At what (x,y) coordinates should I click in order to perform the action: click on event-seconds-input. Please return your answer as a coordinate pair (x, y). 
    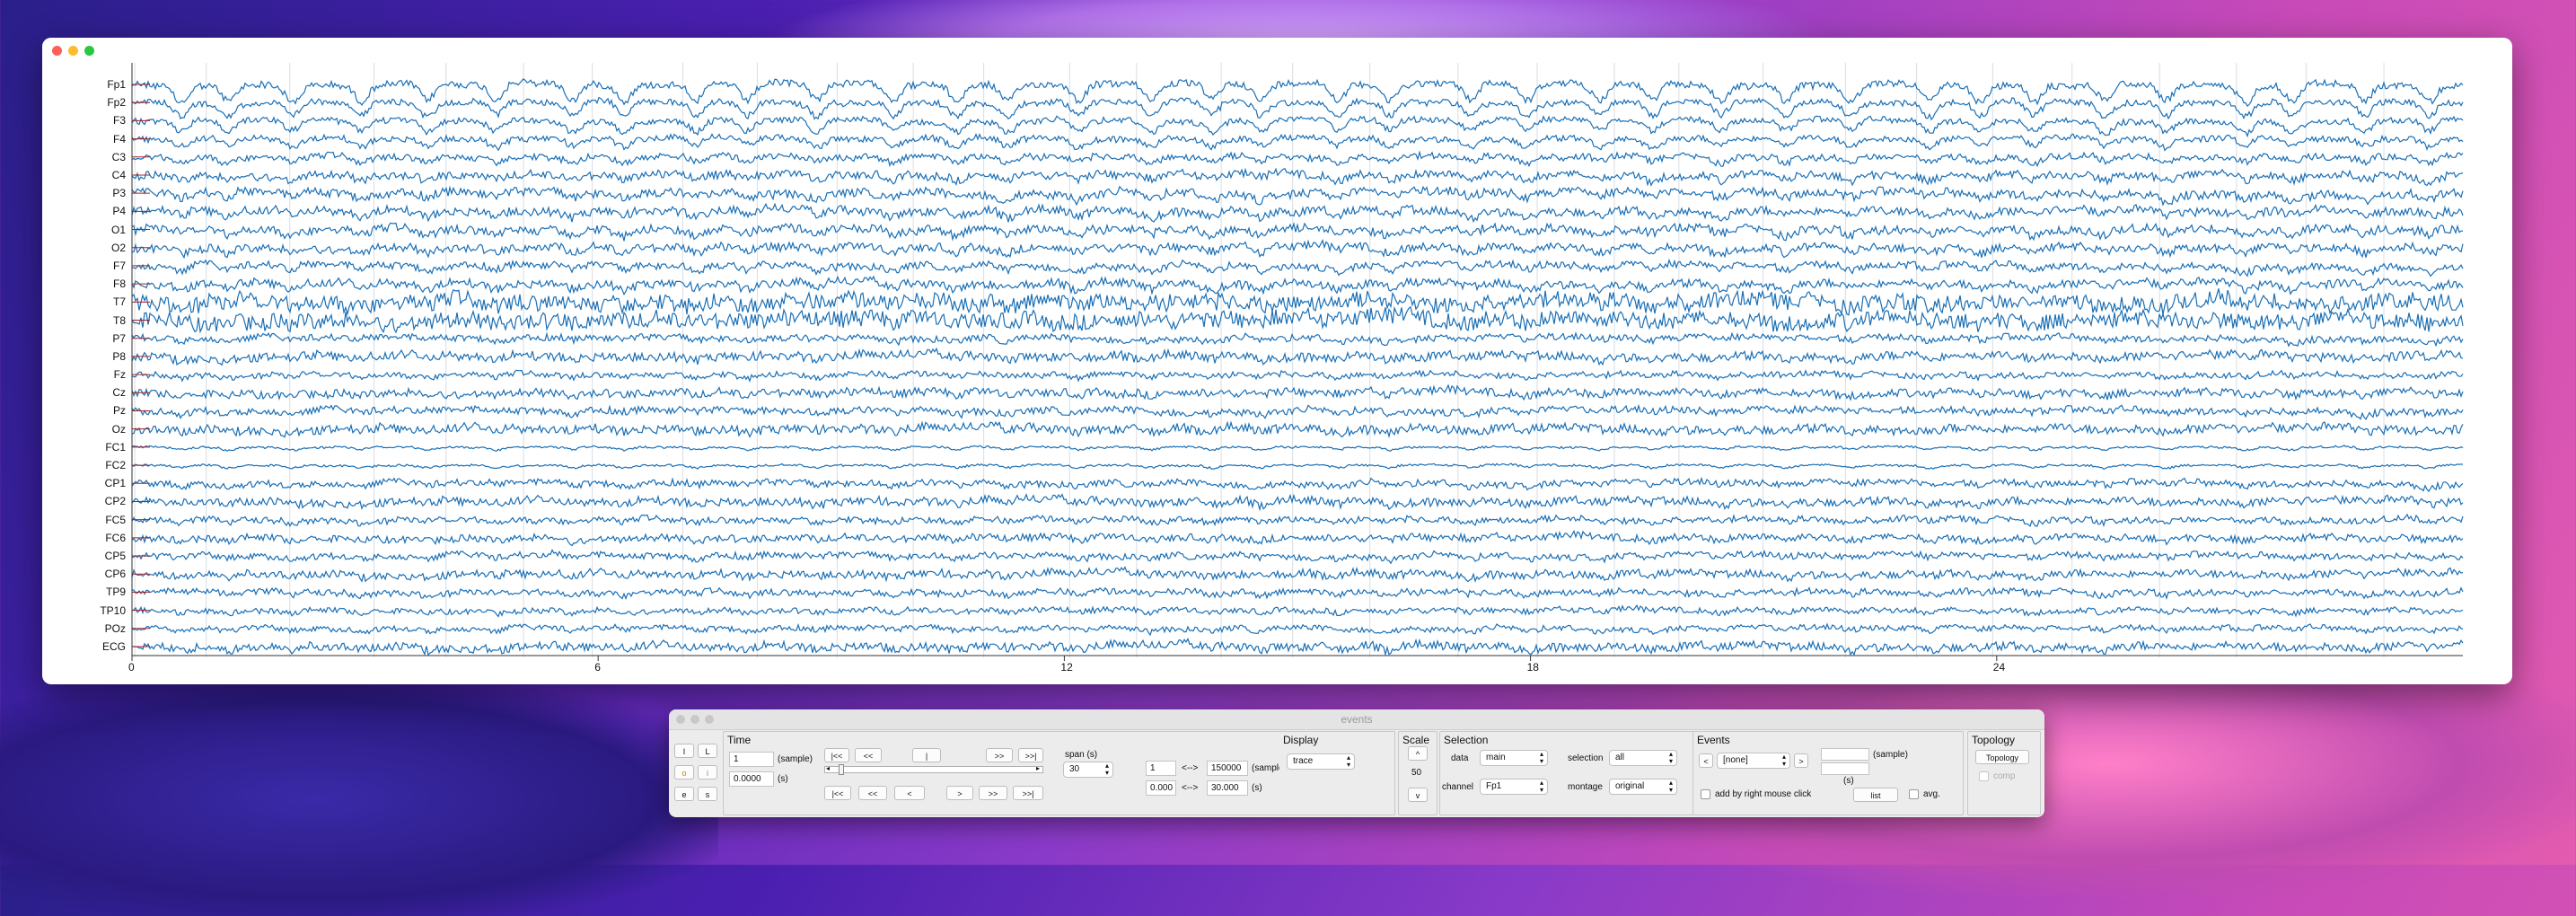
    Looking at the image, I should click on (1845, 768).